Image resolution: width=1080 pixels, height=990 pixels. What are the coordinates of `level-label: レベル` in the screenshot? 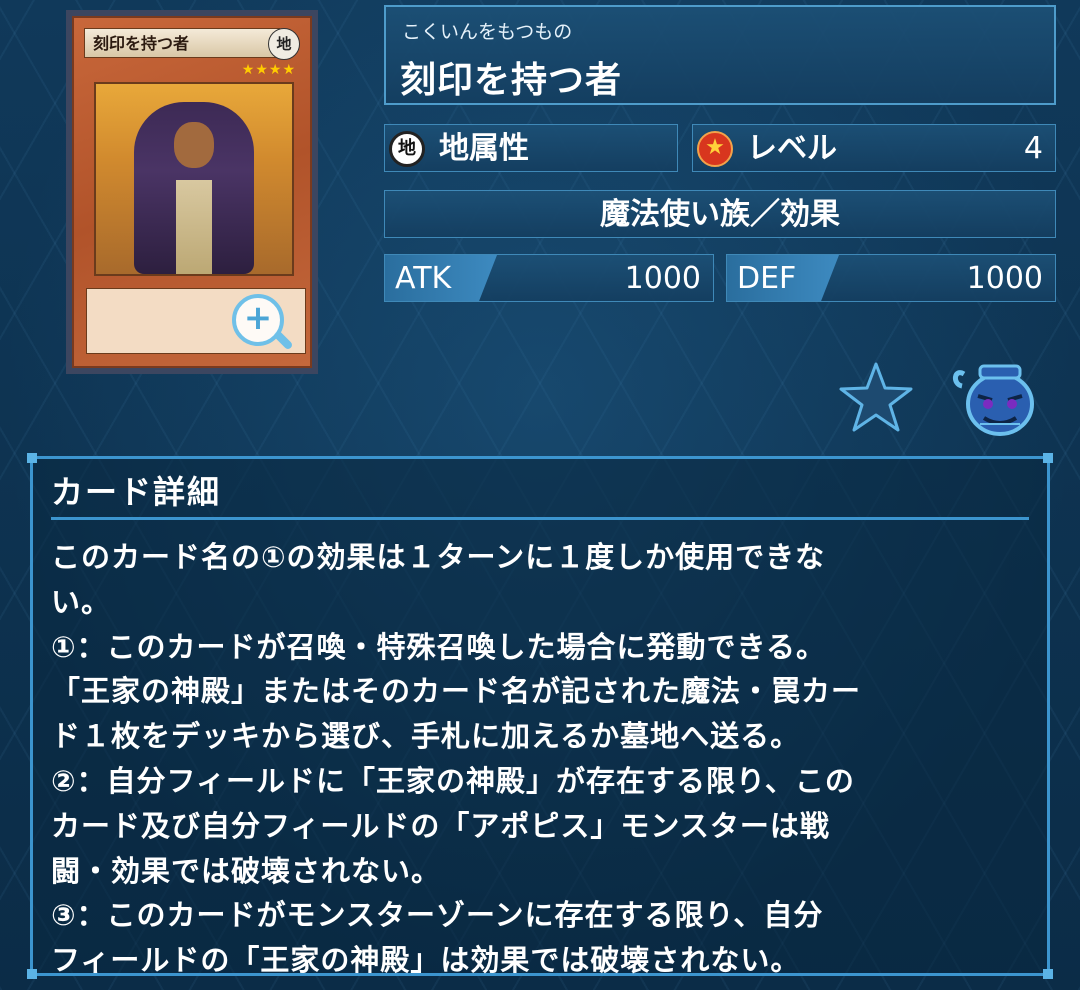 It's located at (792, 148).